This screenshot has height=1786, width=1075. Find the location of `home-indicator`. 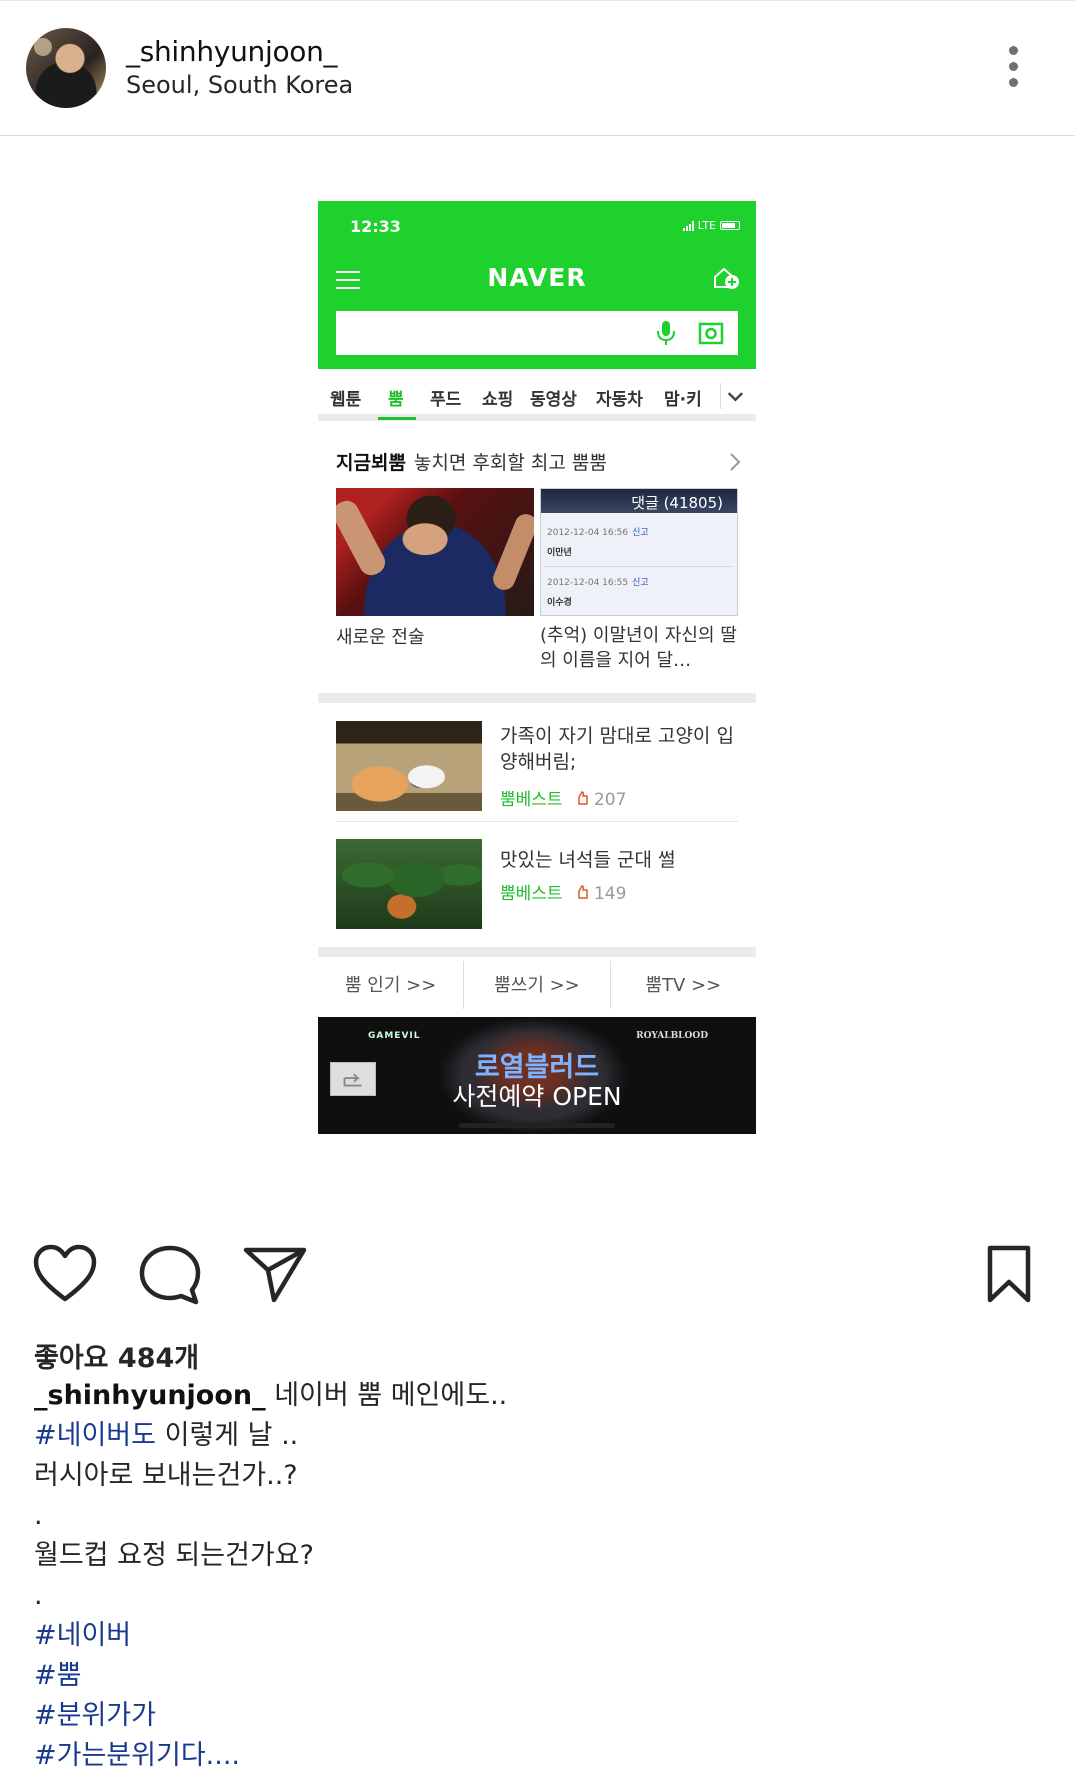

home-indicator is located at coordinates (537, 1125).